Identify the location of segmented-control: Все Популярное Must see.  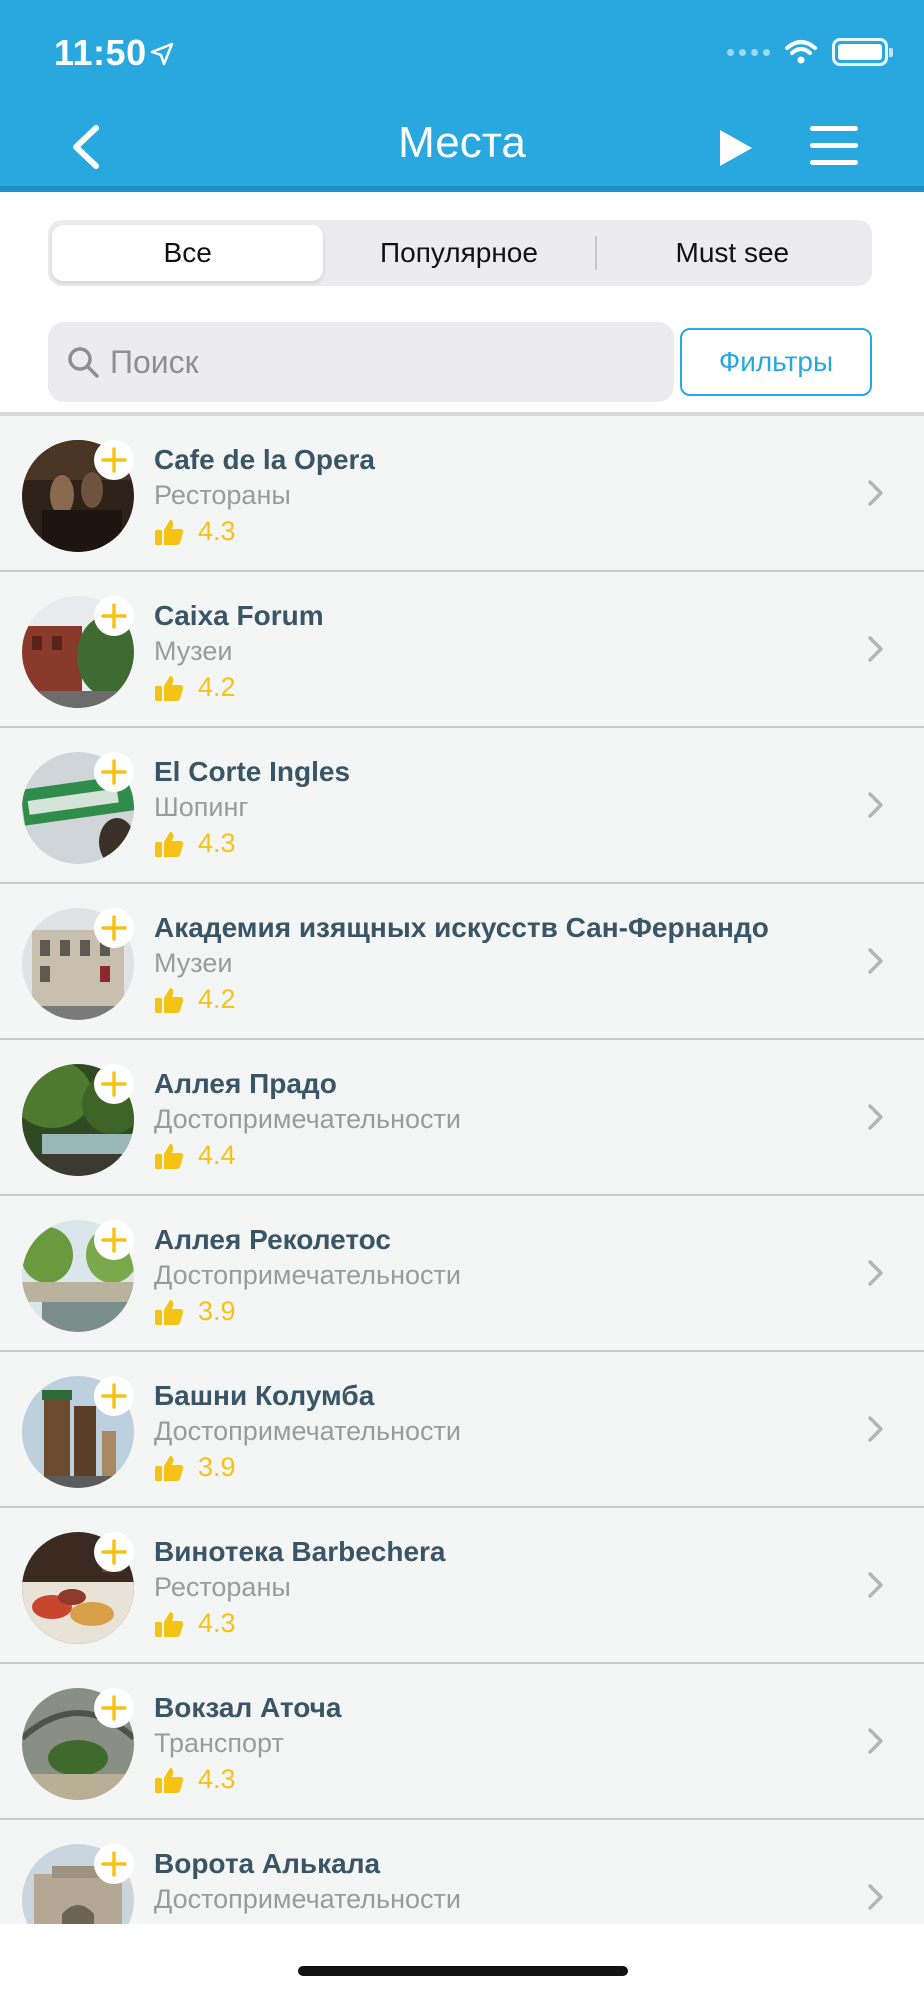
(460, 253).